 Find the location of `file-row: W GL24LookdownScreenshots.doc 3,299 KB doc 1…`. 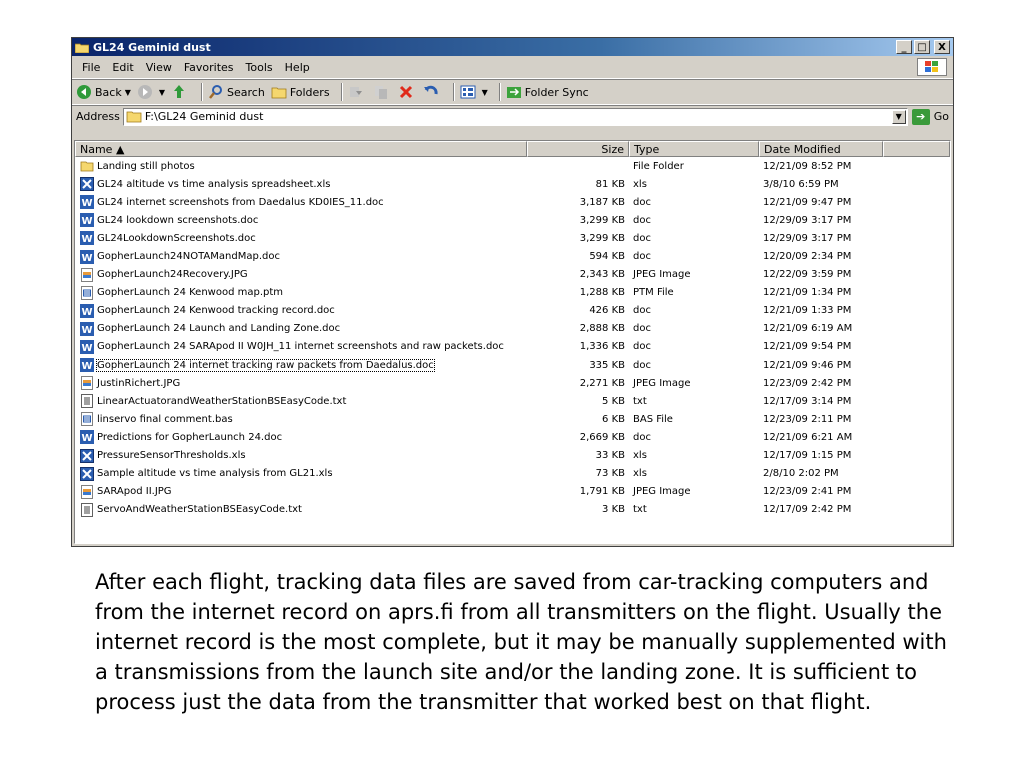

file-row: W GL24LookdownScreenshots.doc 3,299 KB doc 1… is located at coordinates (512, 238).